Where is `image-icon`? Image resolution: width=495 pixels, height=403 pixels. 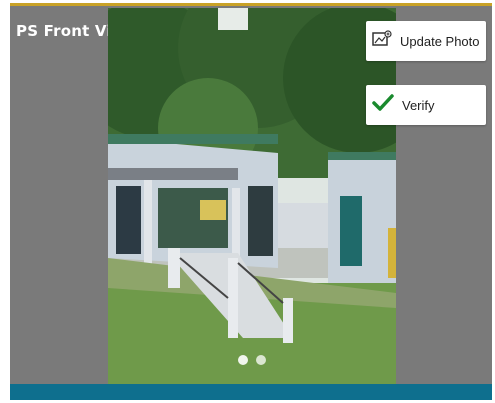
image-icon is located at coordinates (382, 41).